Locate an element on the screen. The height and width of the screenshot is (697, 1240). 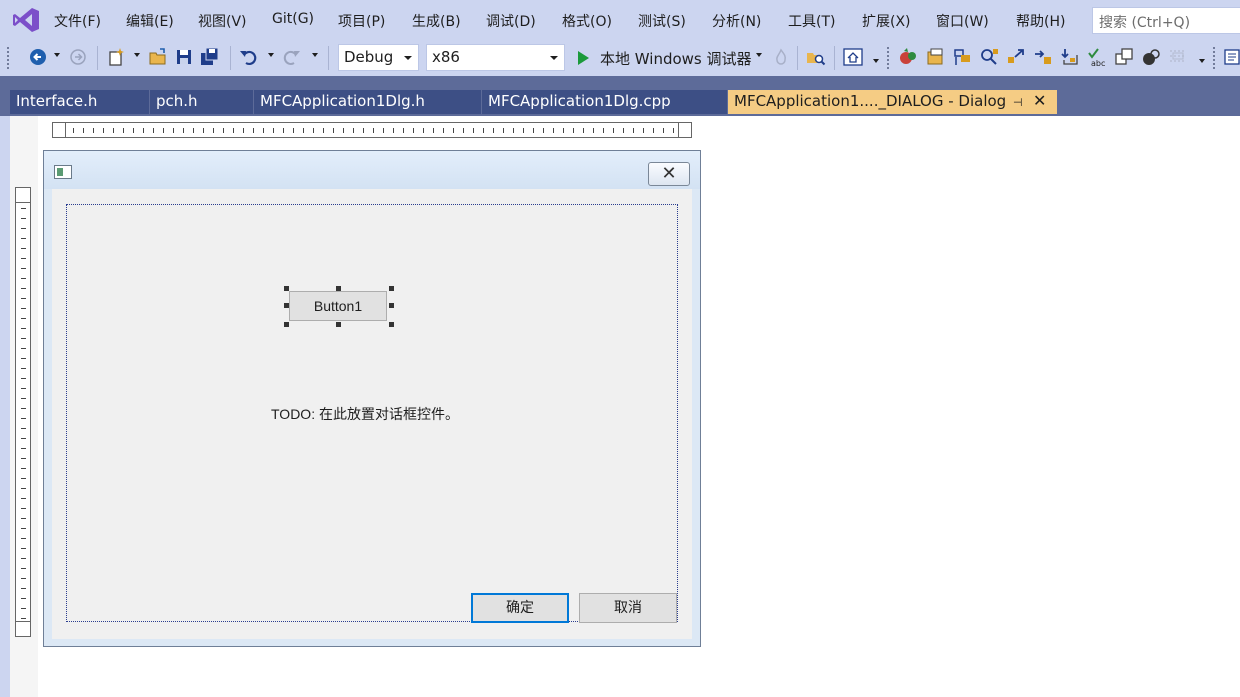
play-icon is located at coordinates (583, 58).